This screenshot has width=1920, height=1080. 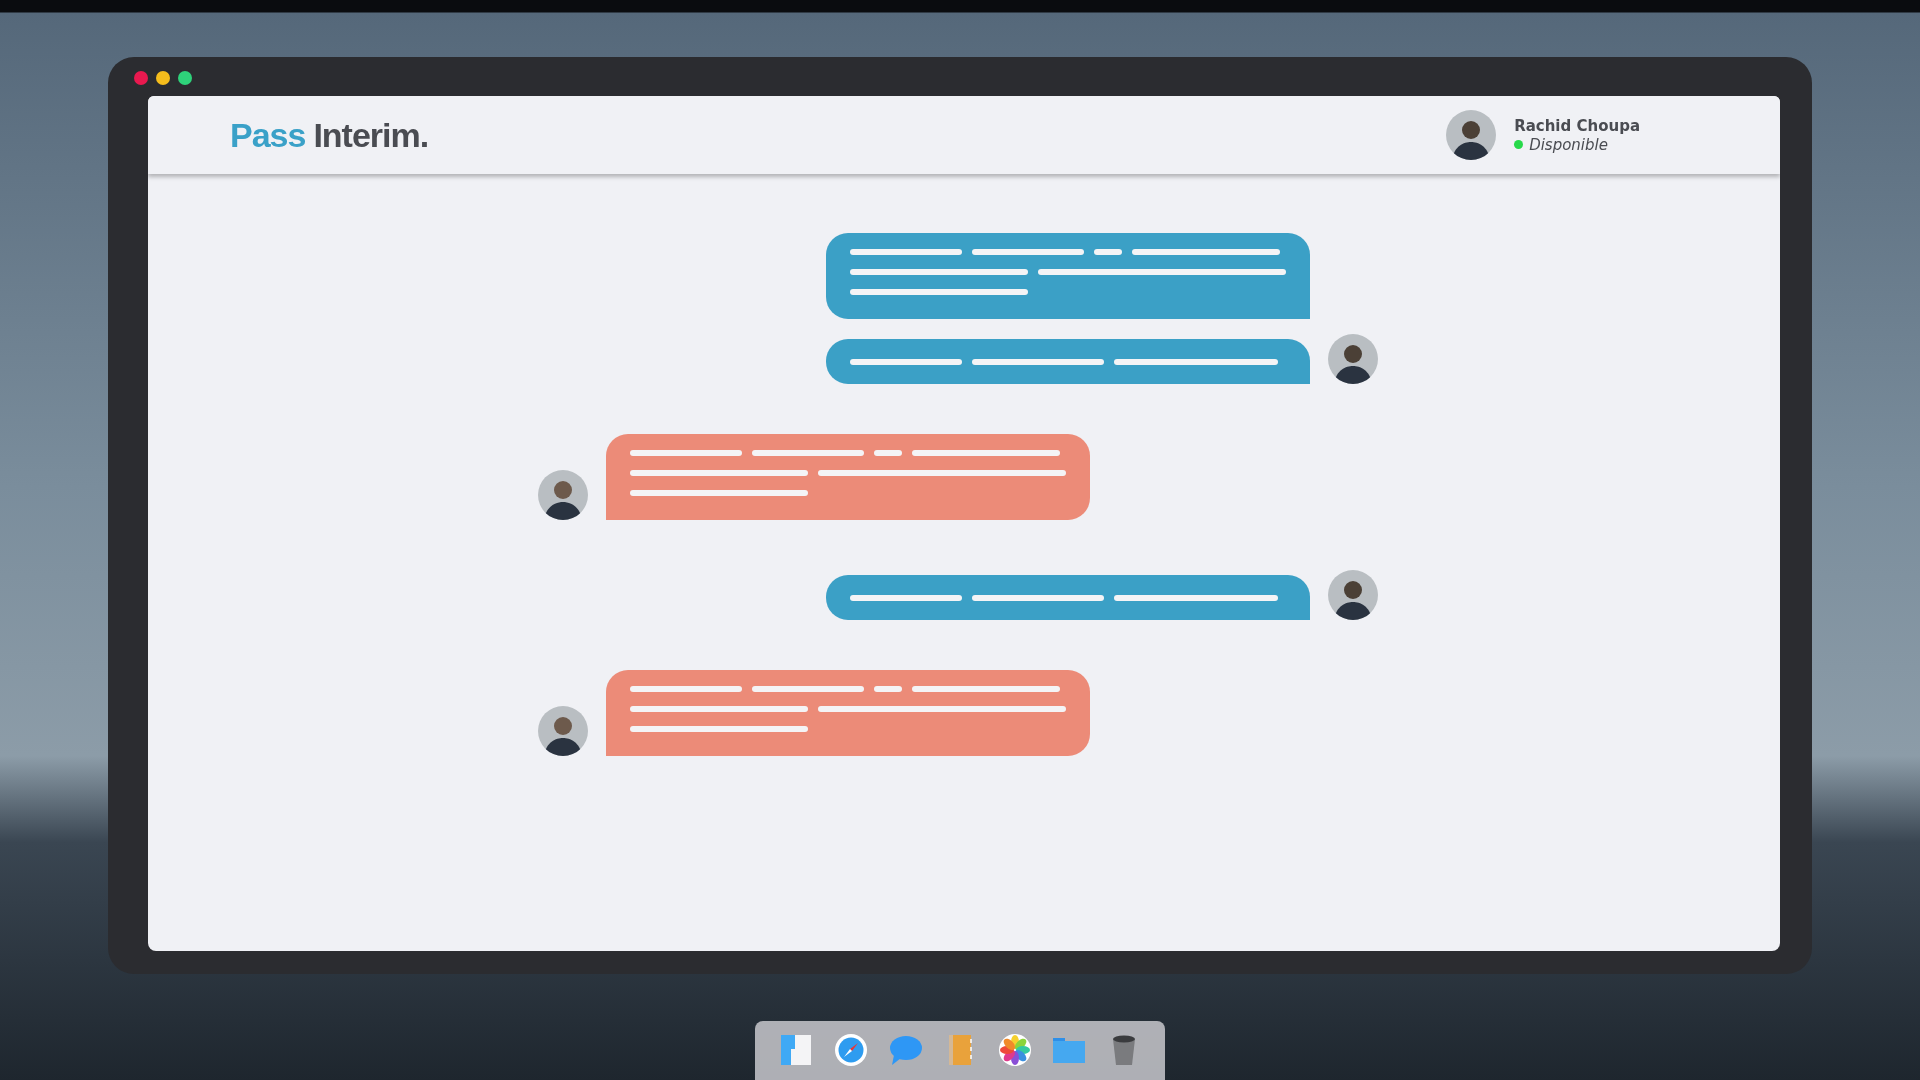 I want to click on maximize-button, so click(x=185, y=78).